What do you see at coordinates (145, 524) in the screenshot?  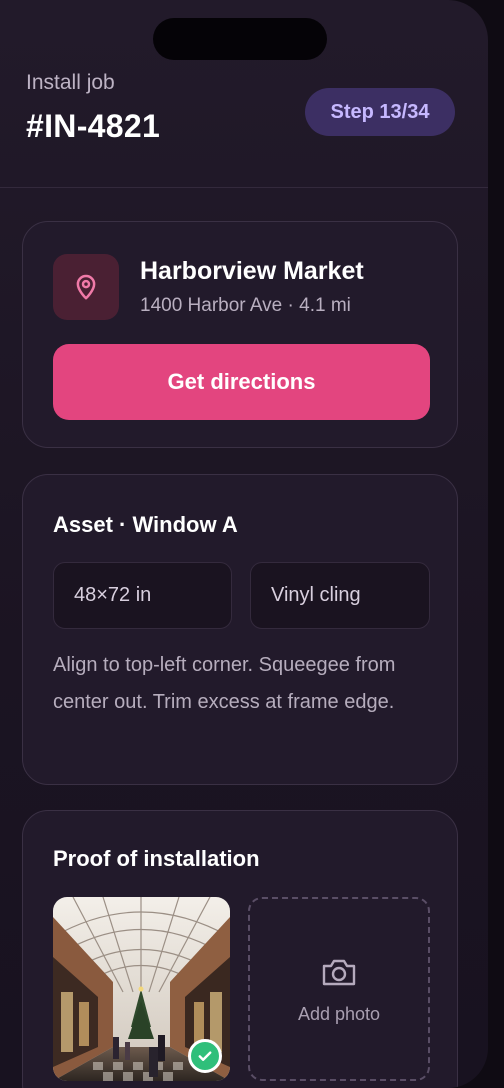 I see `asset-title: Asset · Window A` at bounding box center [145, 524].